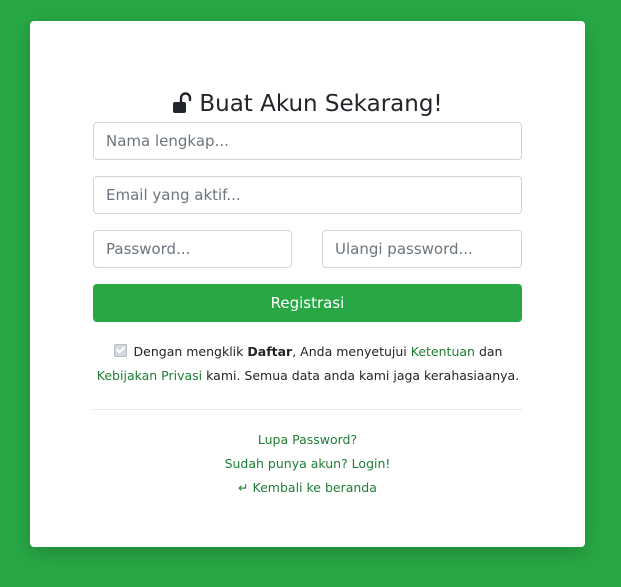  I want to click on register-button: Registrasi, so click(307, 303).